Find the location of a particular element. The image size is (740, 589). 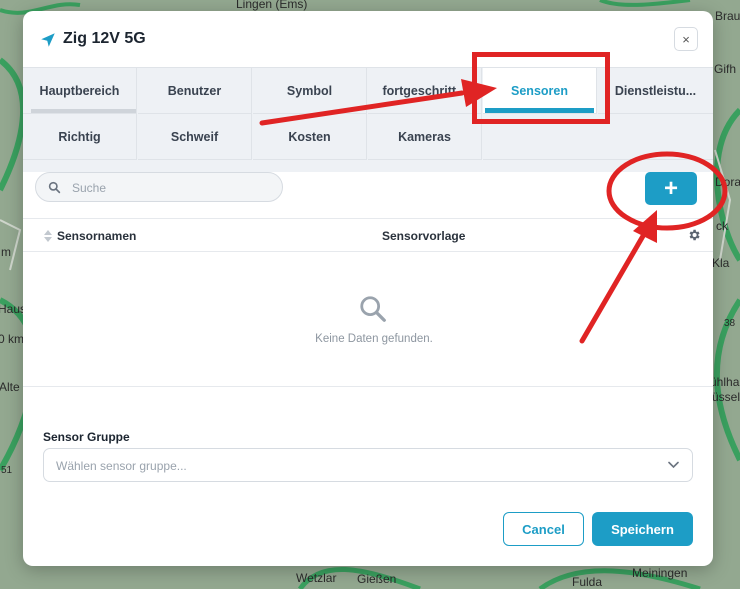

tab-schweif: Schweif is located at coordinates (195, 137).